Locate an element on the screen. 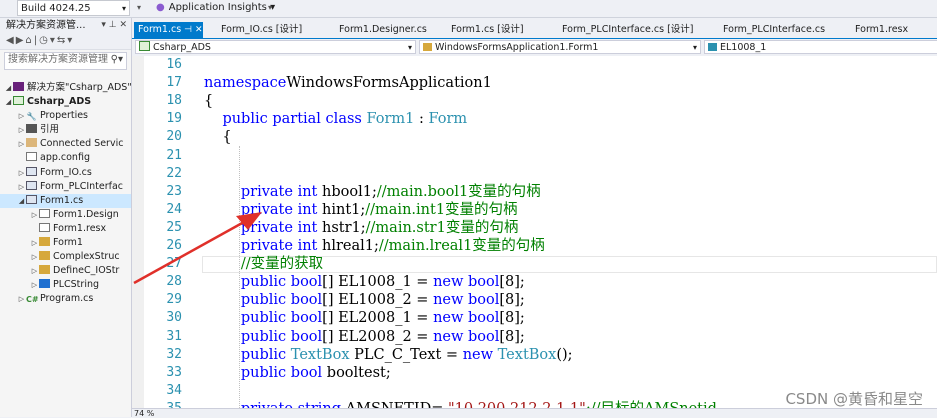  annotation-arrow is located at coordinates (197, 248).